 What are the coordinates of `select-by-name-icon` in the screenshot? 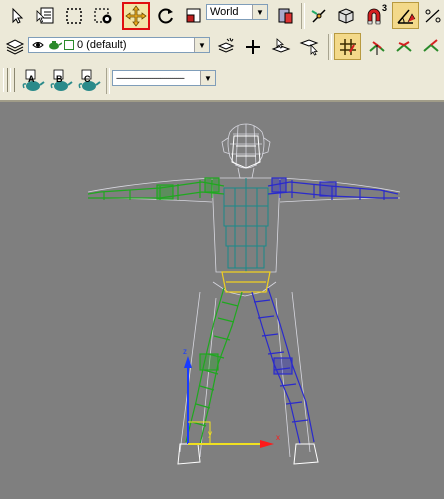 It's located at (45, 15).